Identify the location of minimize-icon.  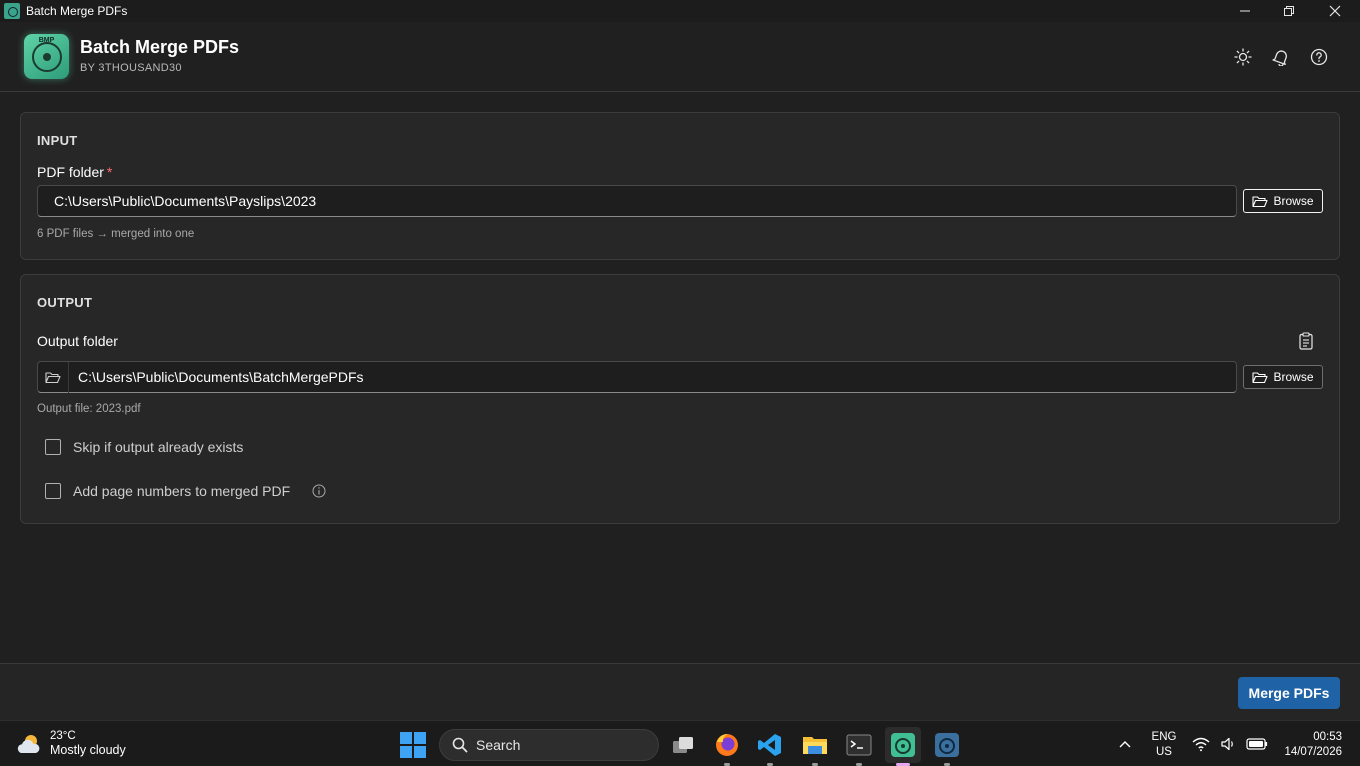
(1245, 11).